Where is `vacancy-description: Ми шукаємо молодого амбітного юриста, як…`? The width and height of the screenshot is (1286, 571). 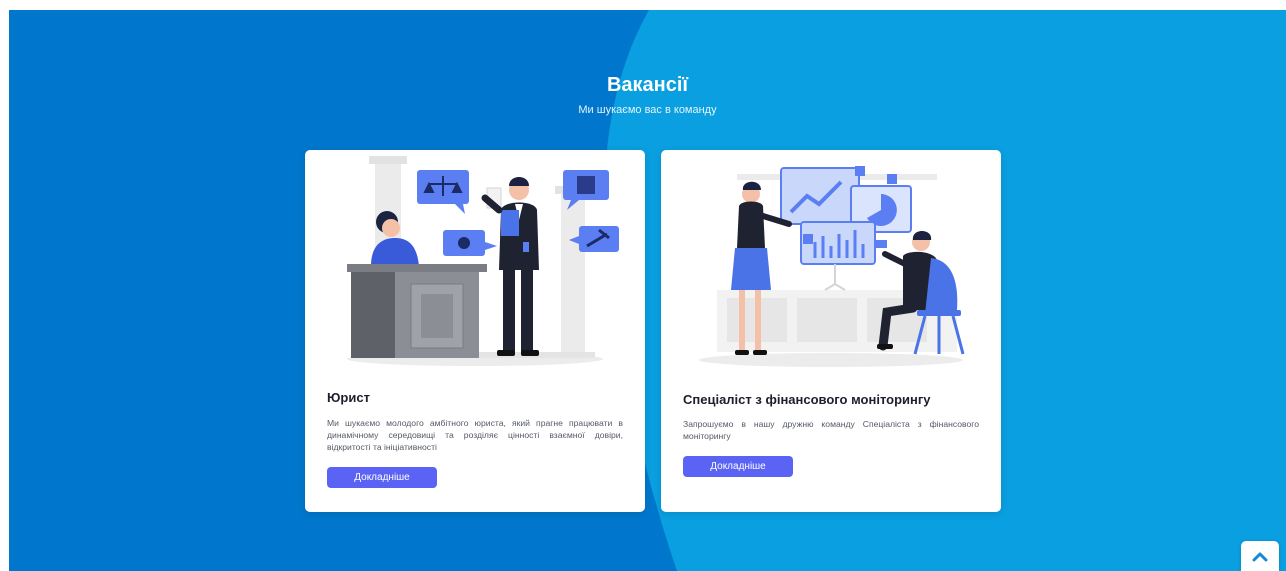 vacancy-description: Ми шукаємо молодого амбітного юриста, як… is located at coordinates (475, 435).